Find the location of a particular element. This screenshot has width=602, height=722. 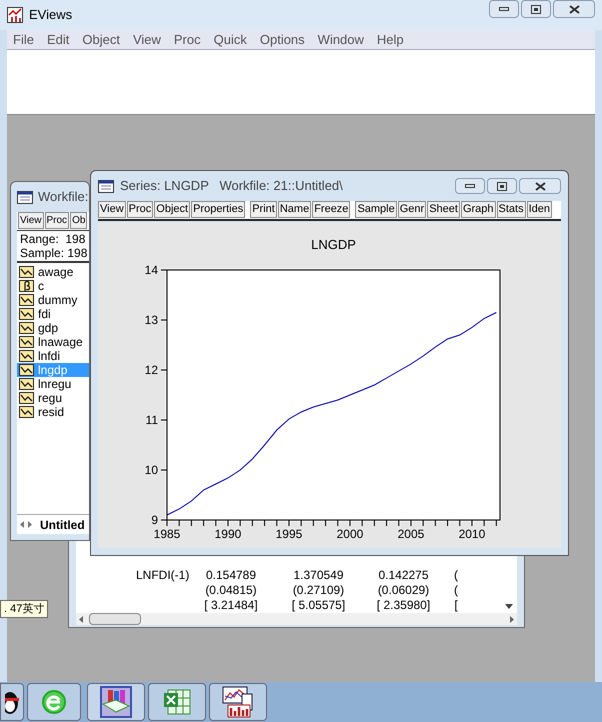

workfile-item: gdp is located at coordinates (53, 328).